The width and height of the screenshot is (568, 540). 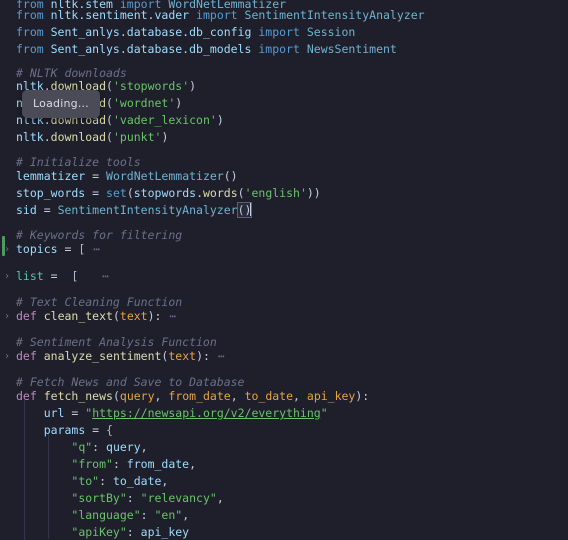 What do you see at coordinates (151, 32) in the screenshot?
I see `code-token: Sent_anlys.database.db_config` at bounding box center [151, 32].